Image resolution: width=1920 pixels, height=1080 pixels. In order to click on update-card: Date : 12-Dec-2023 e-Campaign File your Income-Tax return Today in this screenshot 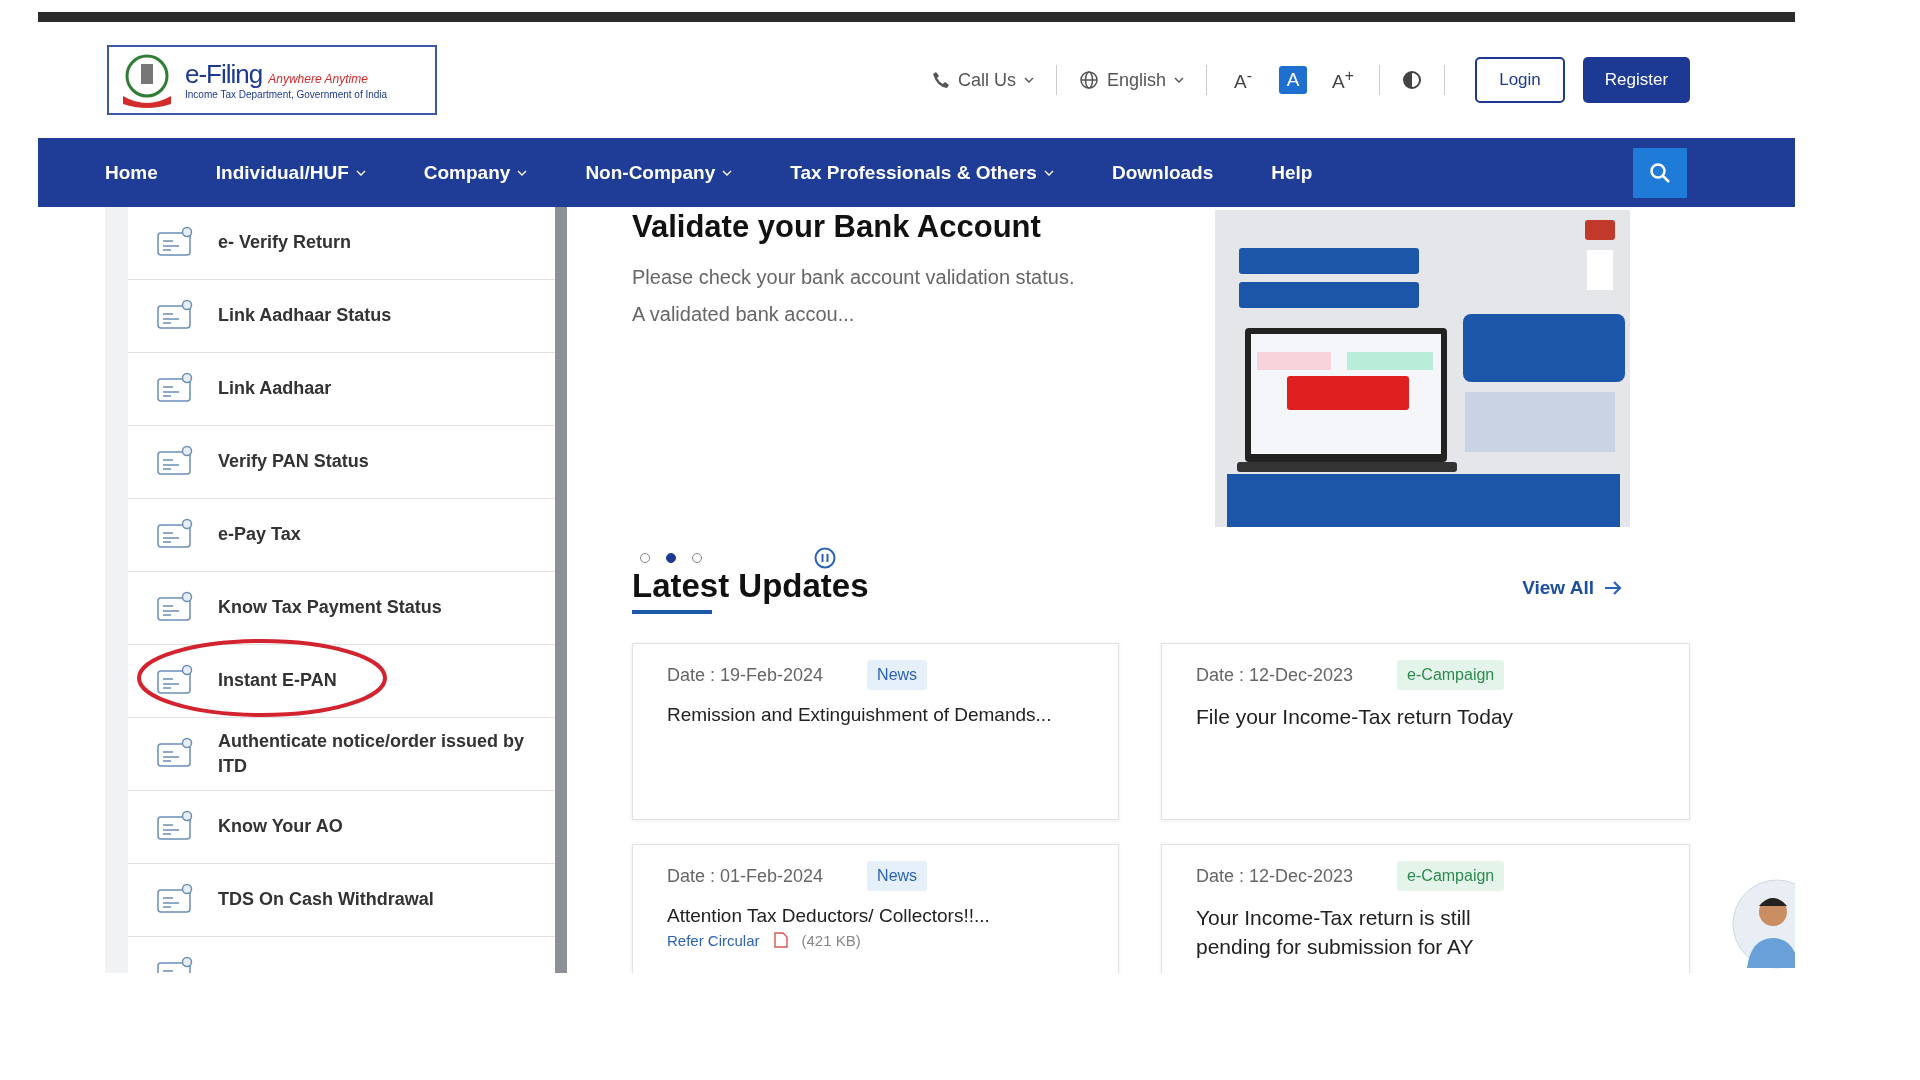, I will do `click(1425, 731)`.